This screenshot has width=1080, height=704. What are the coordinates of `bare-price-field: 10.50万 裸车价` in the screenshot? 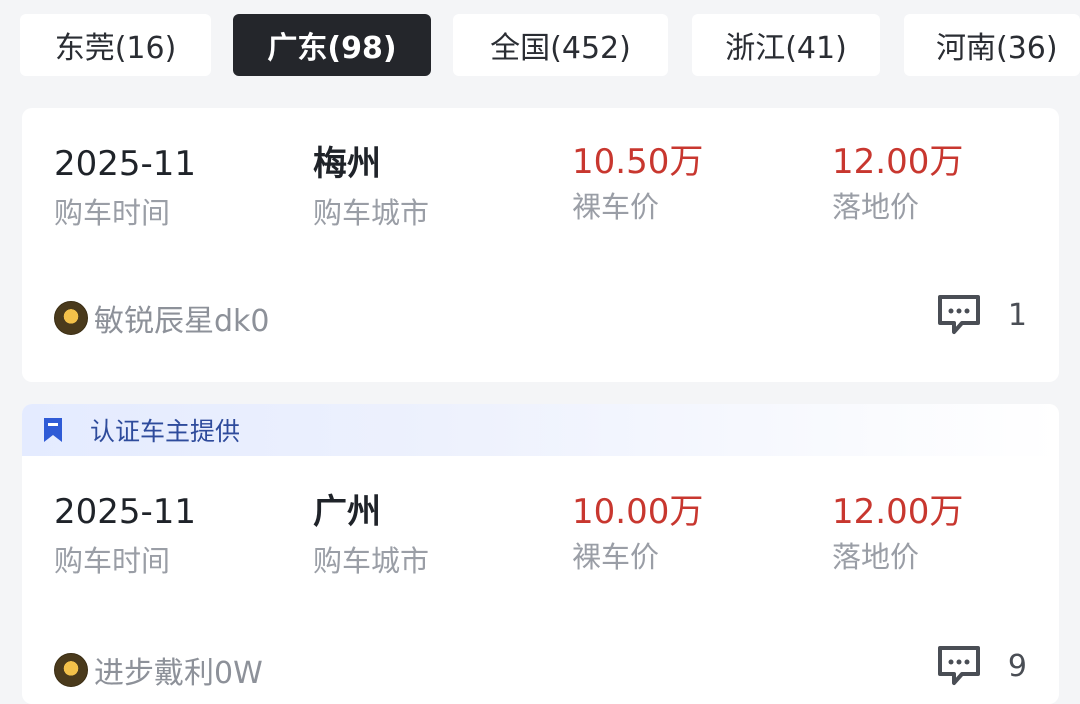 It's located at (637, 183).